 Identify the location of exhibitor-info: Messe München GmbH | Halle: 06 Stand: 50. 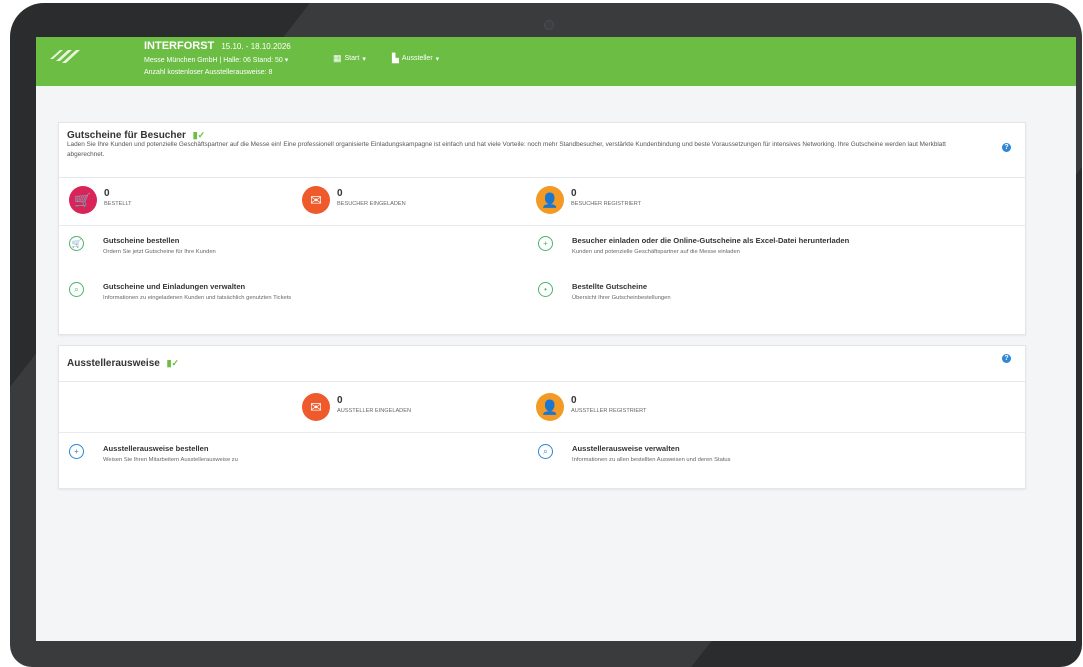
(213, 60).